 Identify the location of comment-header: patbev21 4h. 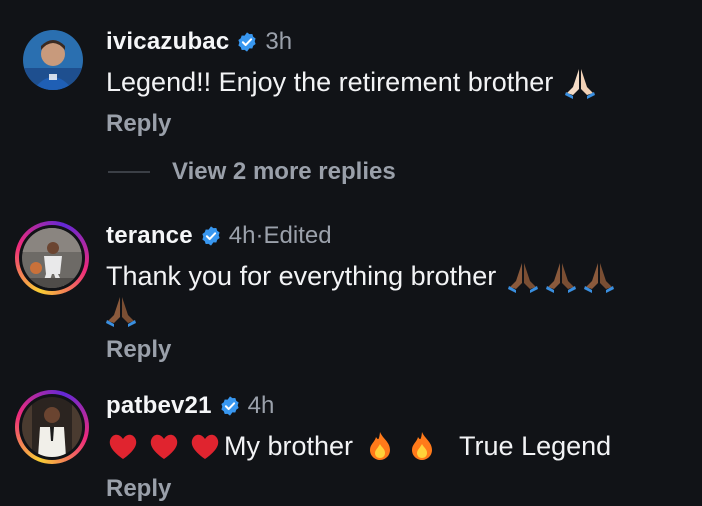
(190, 406).